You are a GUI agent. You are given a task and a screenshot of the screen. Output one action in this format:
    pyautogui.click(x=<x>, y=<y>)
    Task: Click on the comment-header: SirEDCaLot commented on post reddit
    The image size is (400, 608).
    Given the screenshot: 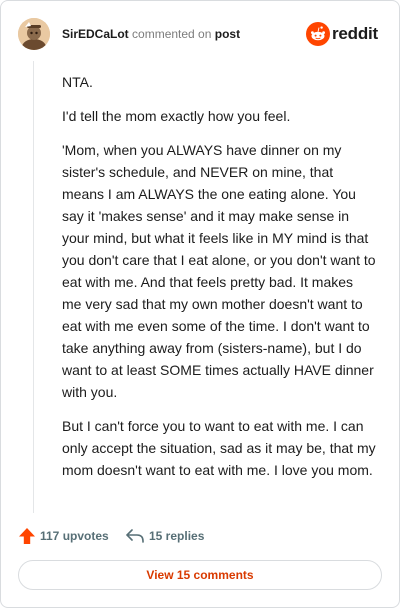 What is the action you would take?
    pyautogui.click(x=200, y=34)
    